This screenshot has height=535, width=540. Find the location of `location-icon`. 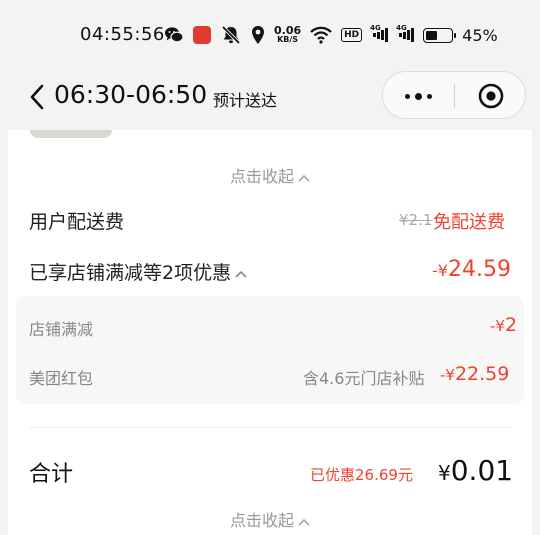

location-icon is located at coordinates (258, 35).